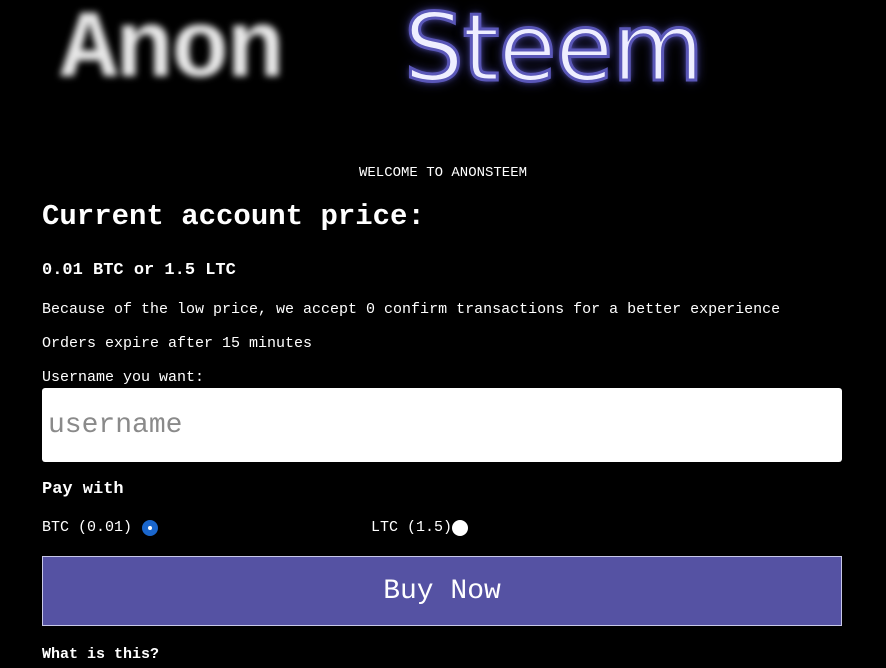  I want to click on pay-option-btc: BTC (0.01), so click(100, 527).